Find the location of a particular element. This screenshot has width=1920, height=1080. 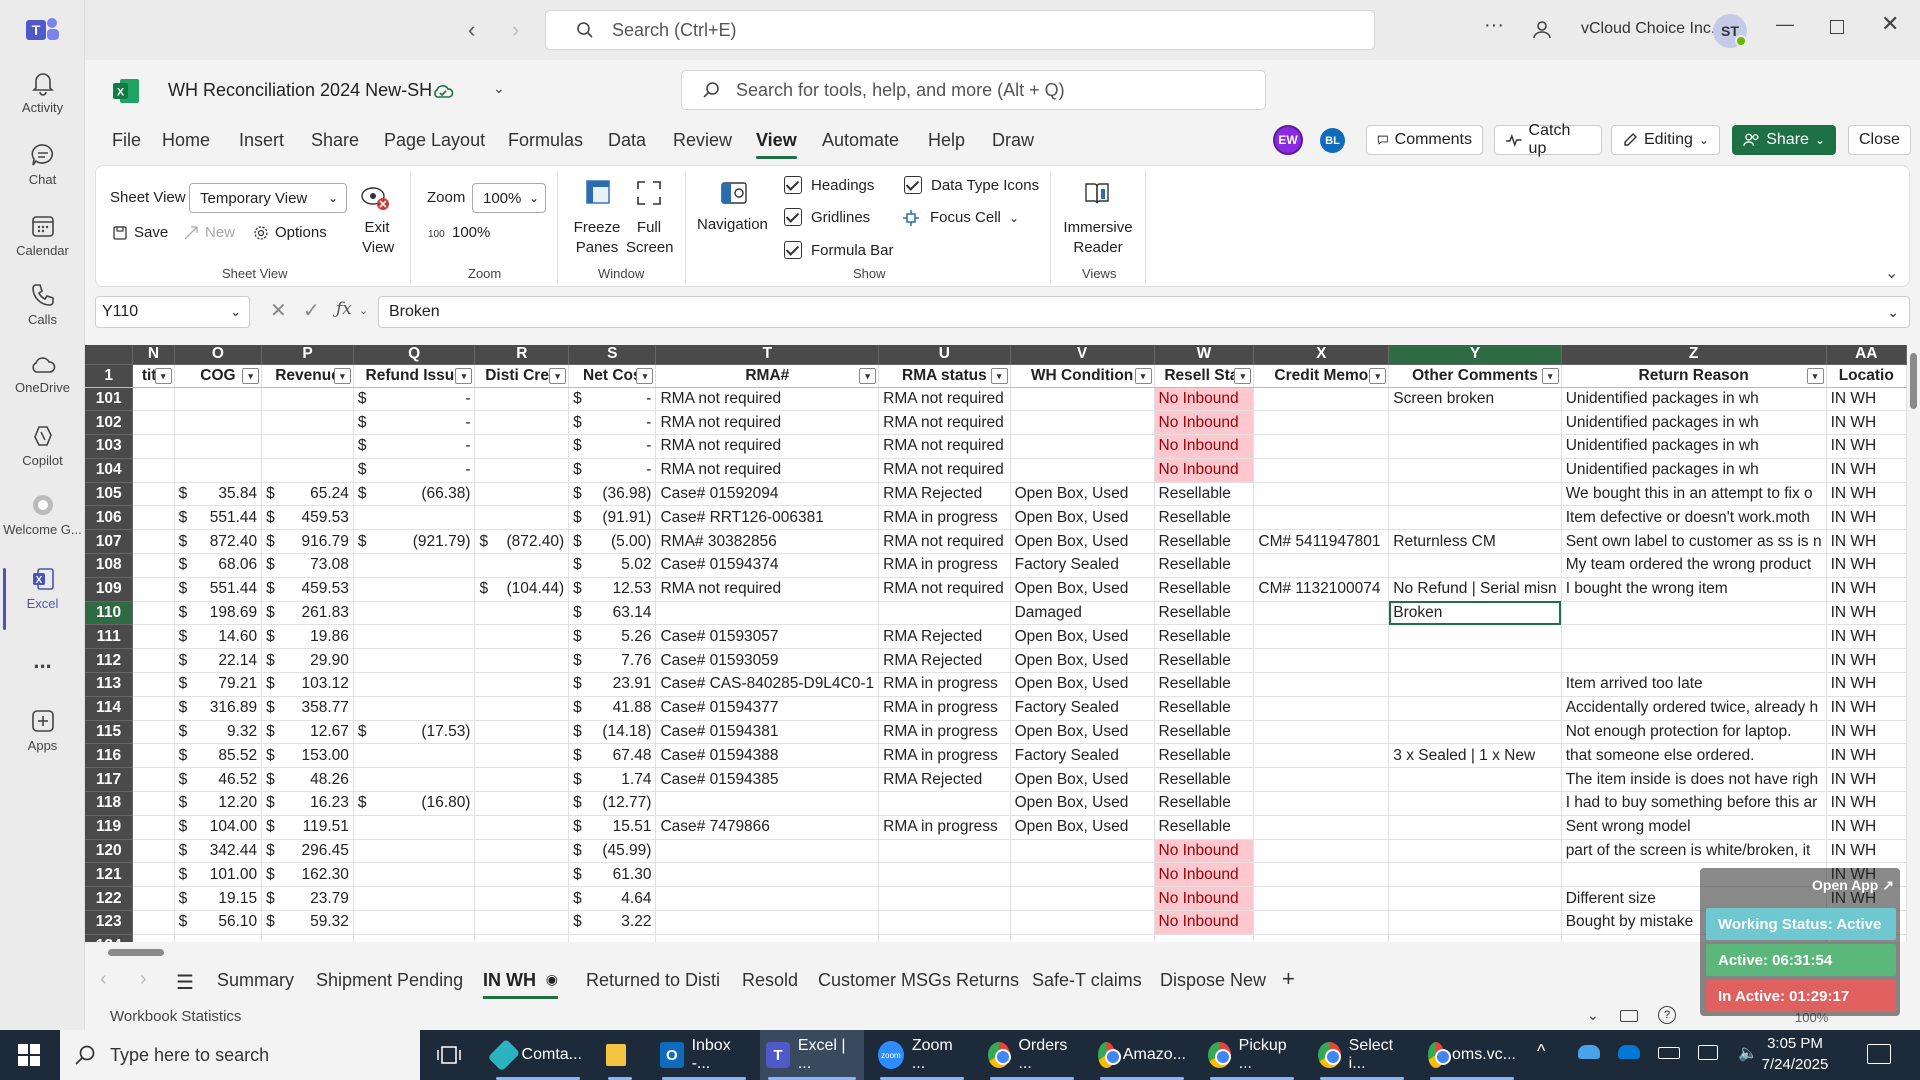

show-hidden-icons-icon: ^ is located at coordinates (1541, 1051).